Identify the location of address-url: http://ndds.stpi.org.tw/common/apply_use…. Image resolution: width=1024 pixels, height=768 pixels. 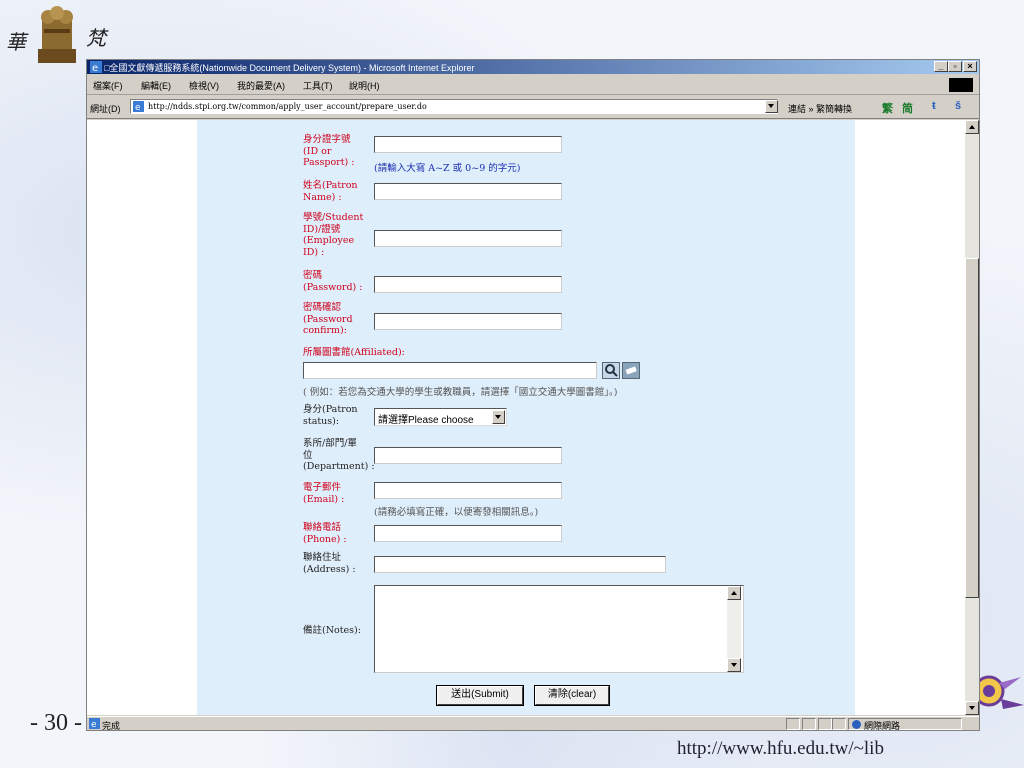
(287, 106).